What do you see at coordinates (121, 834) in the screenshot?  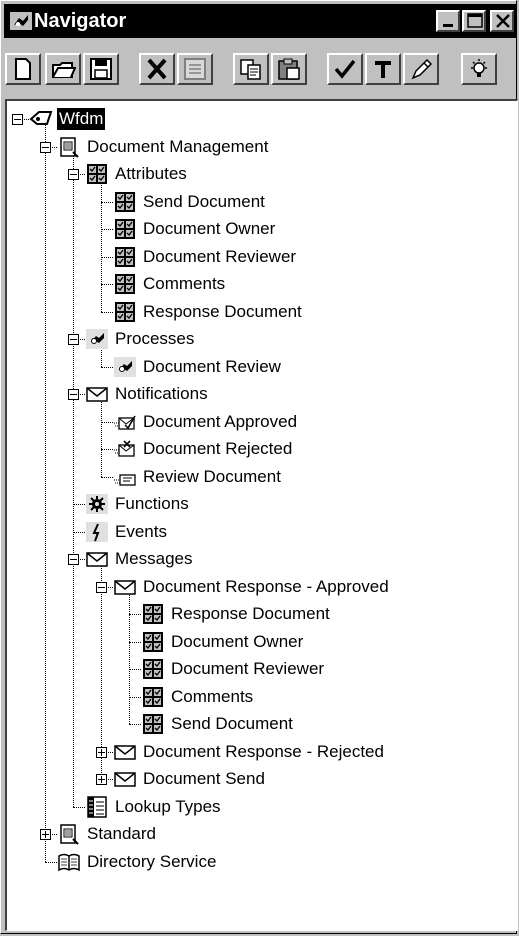 I see `tree-item-label: Standard` at bounding box center [121, 834].